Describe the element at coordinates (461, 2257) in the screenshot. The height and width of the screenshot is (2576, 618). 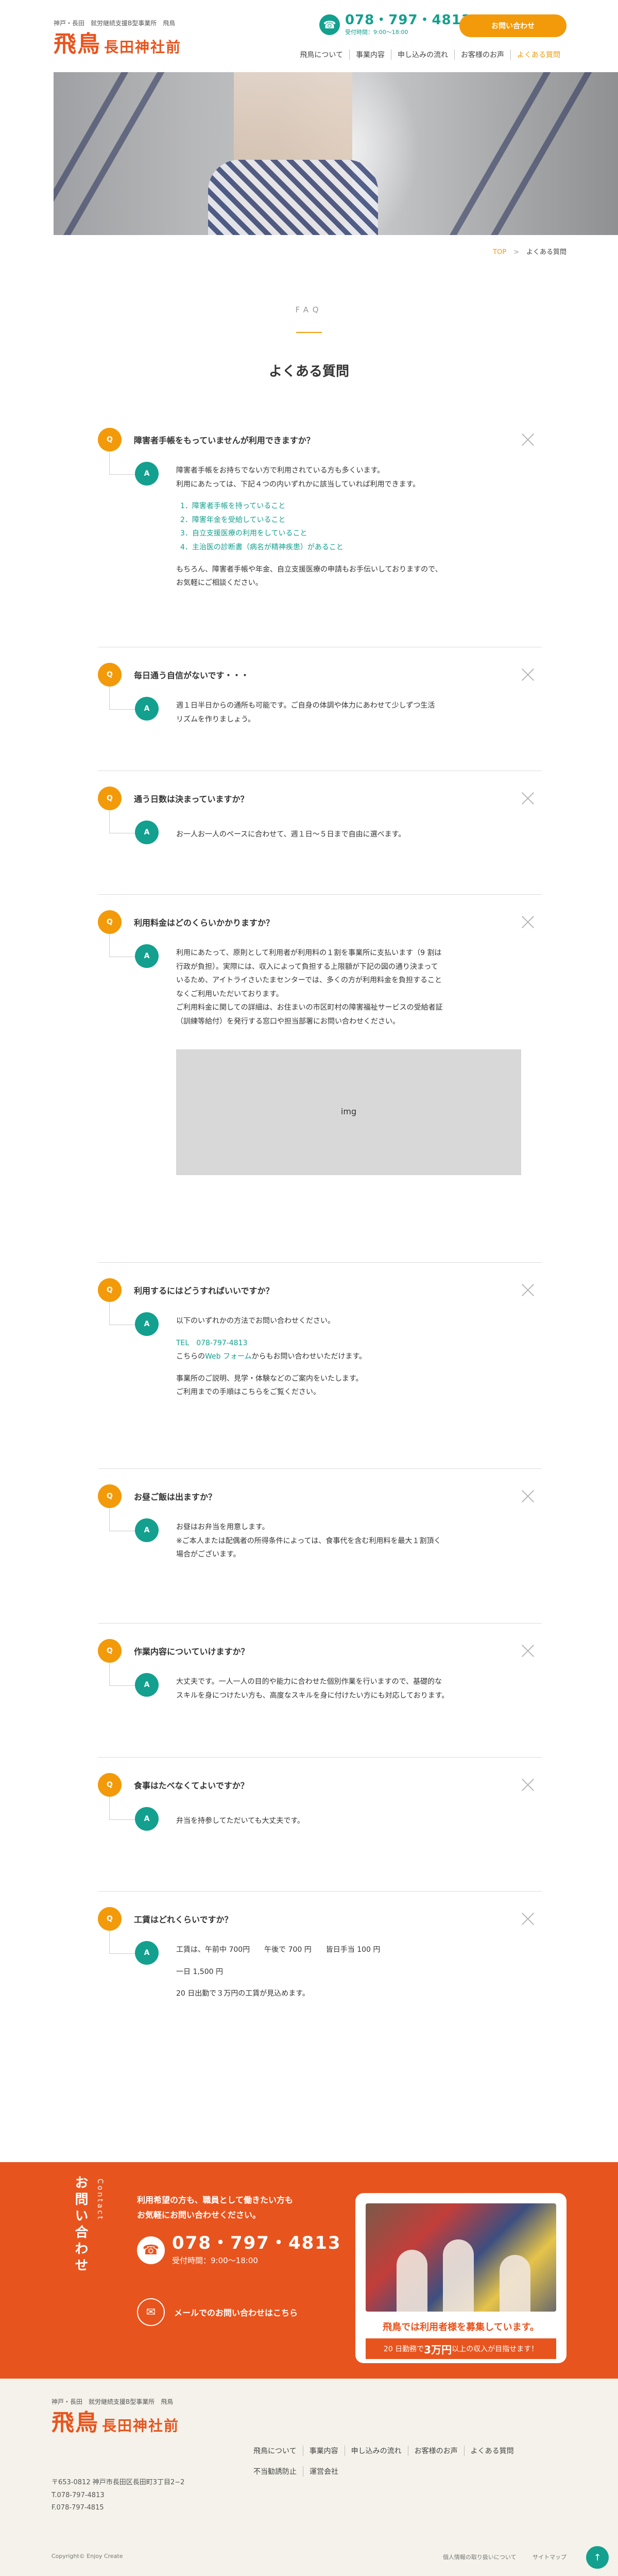
I see `recruit-photo` at that location.